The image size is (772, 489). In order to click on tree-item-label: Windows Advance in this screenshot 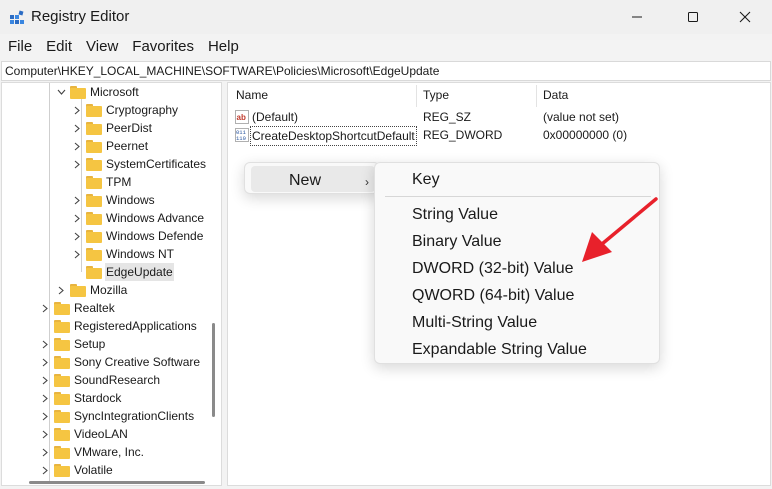, I will do `click(155, 218)`.